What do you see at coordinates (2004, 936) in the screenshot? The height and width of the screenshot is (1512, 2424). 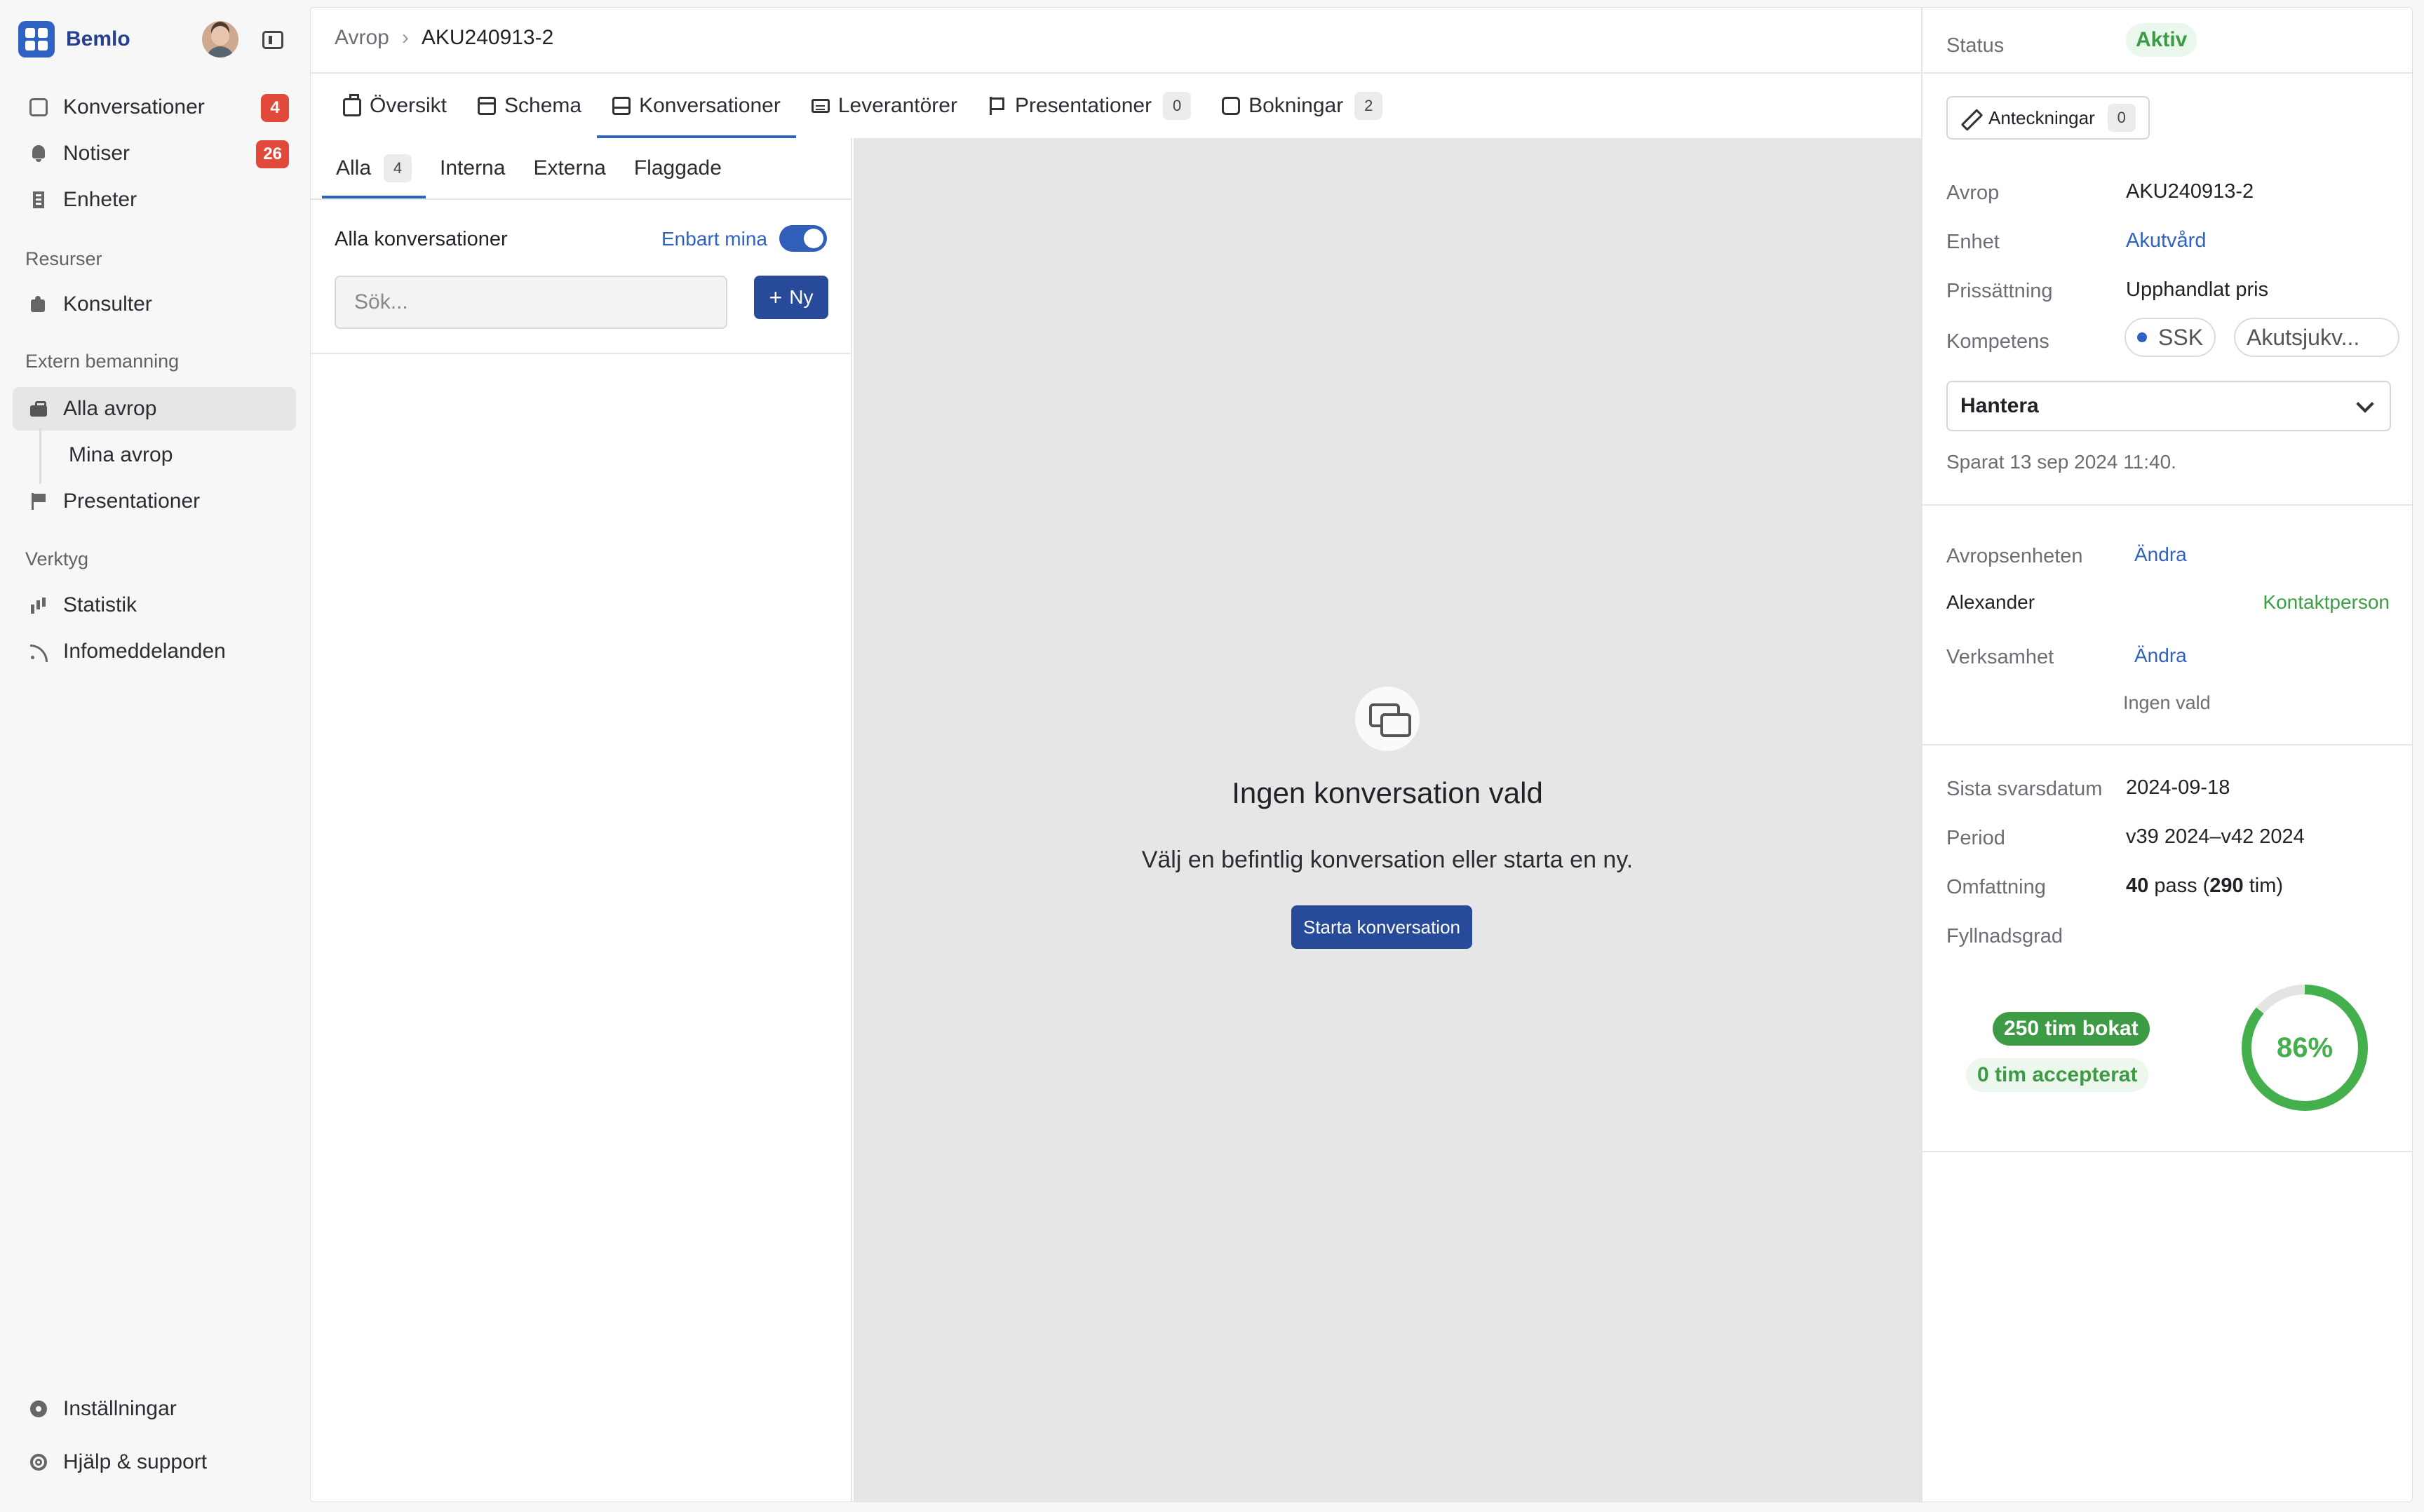 I see `fyllnadsgrad-label: Fyllnadsgrad` at bounding box center [2004, 936].